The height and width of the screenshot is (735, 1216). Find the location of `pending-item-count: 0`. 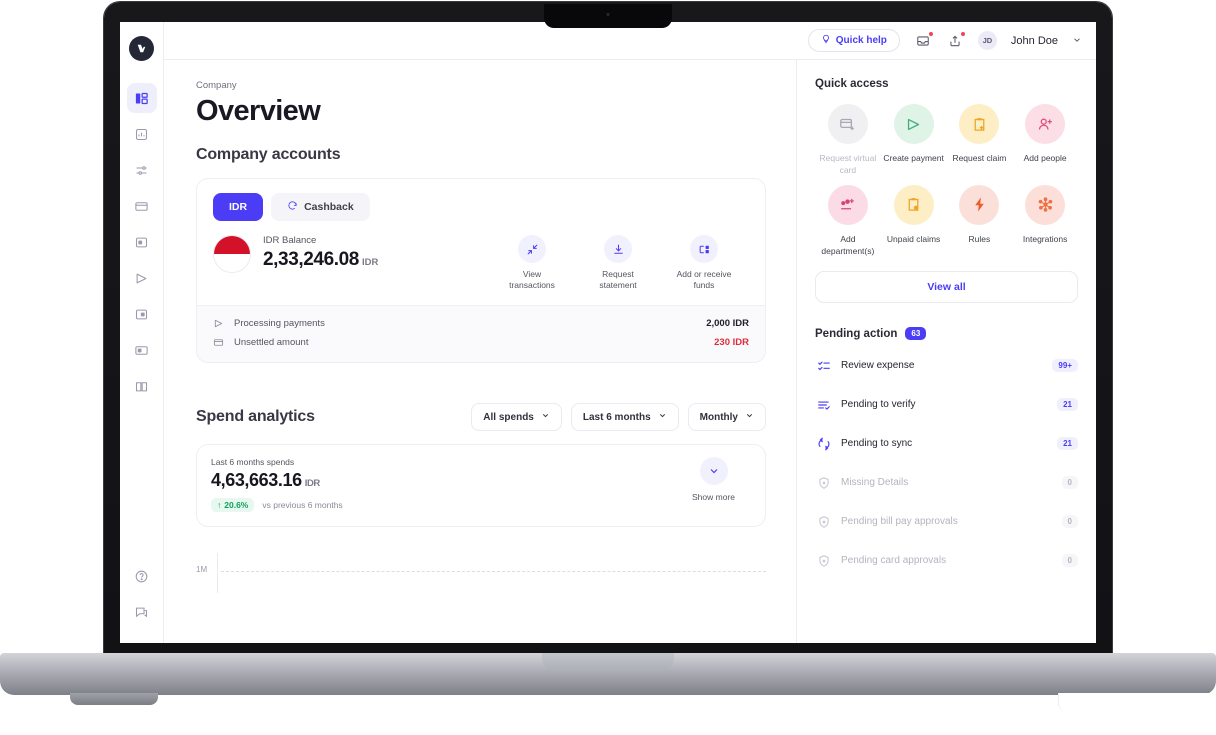

pending-item-count: 0 is located at coordinates (1069, 483).